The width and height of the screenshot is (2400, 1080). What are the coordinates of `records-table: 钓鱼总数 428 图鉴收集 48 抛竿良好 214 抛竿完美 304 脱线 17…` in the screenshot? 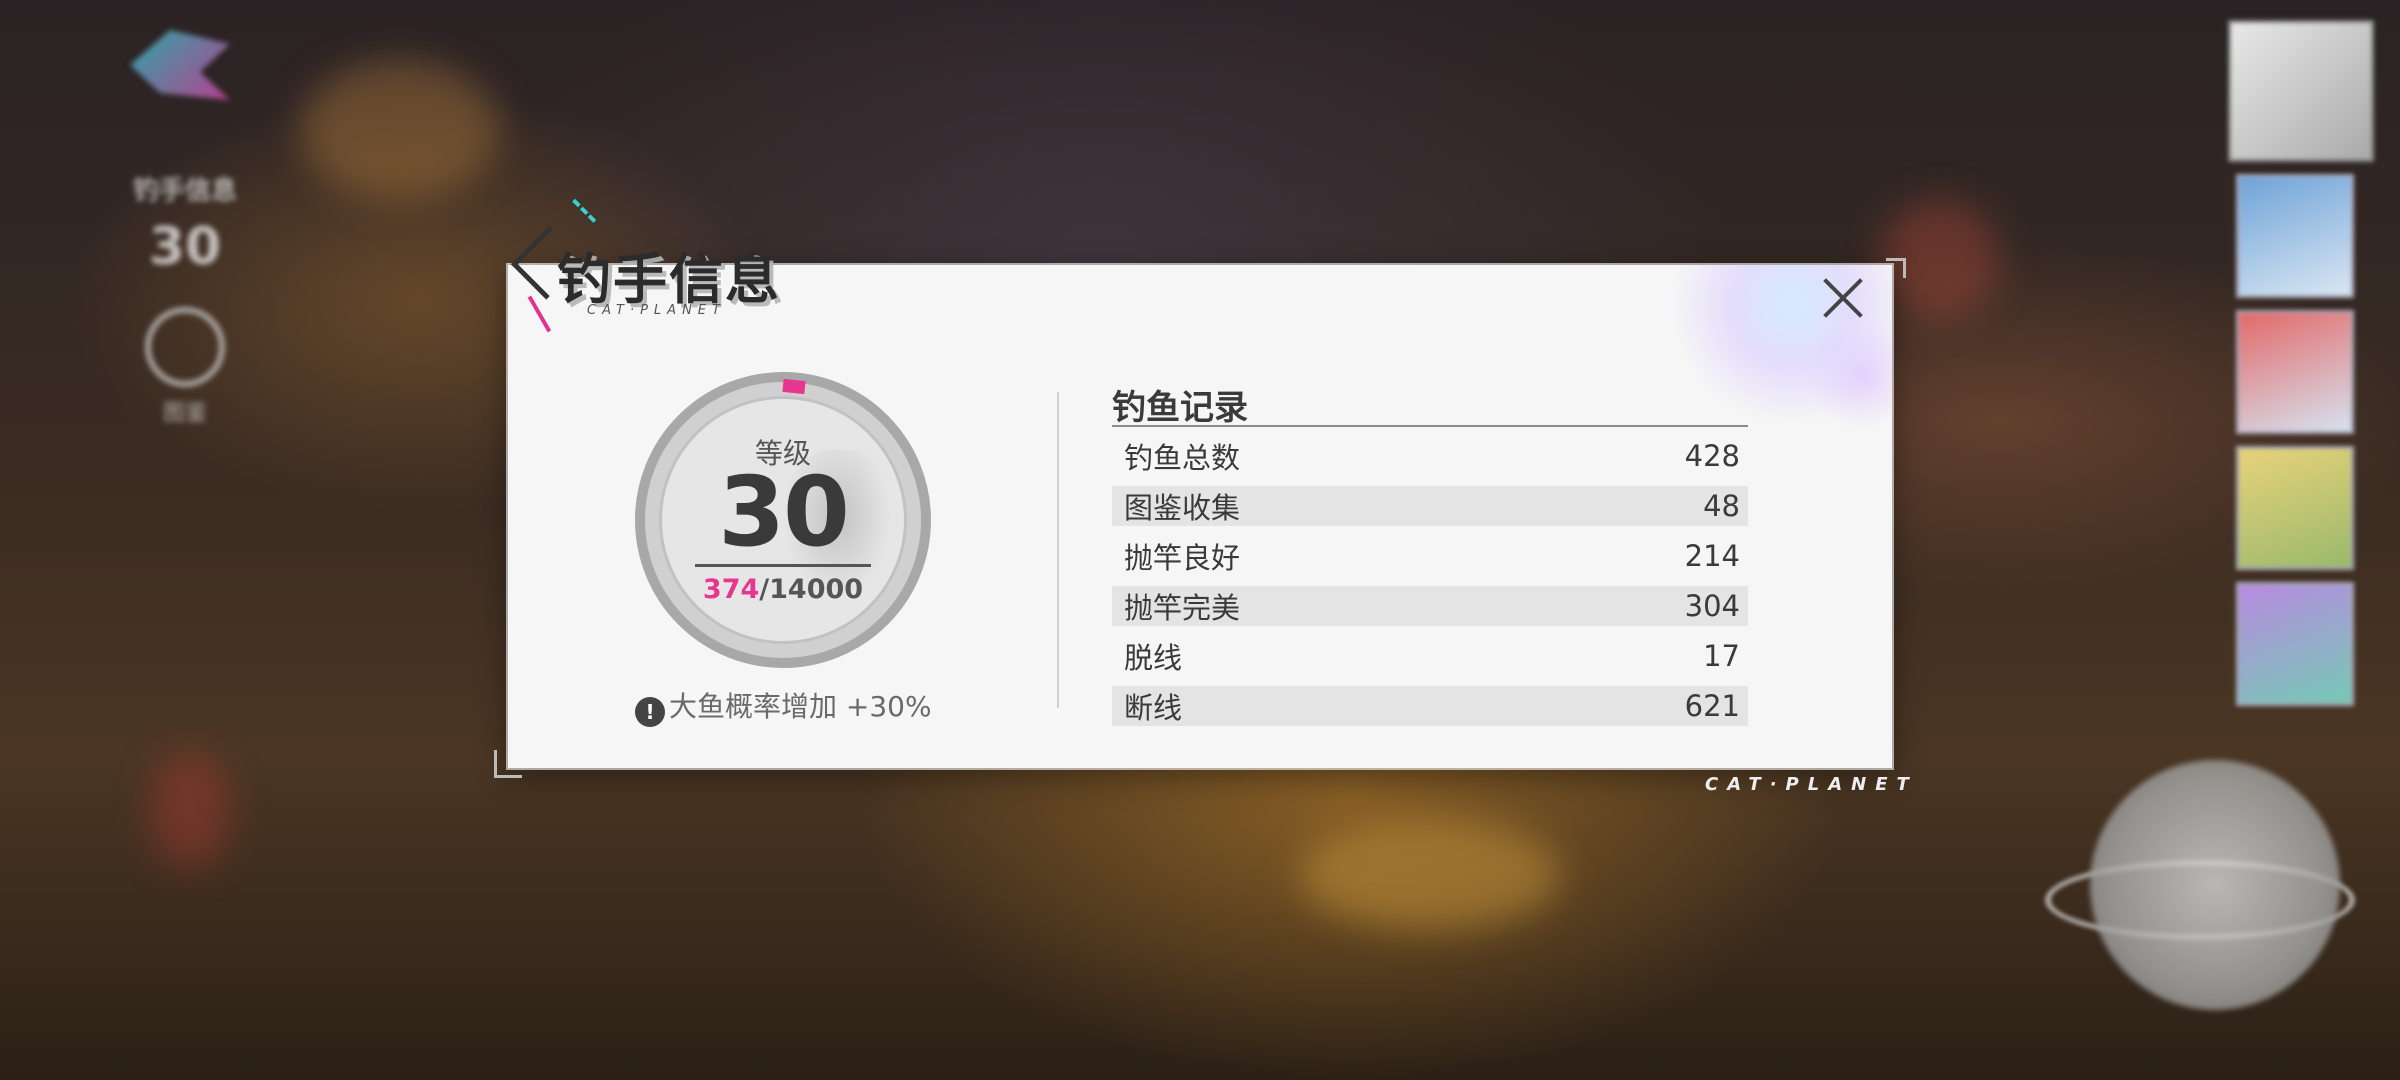 It's located at (1430, 581).